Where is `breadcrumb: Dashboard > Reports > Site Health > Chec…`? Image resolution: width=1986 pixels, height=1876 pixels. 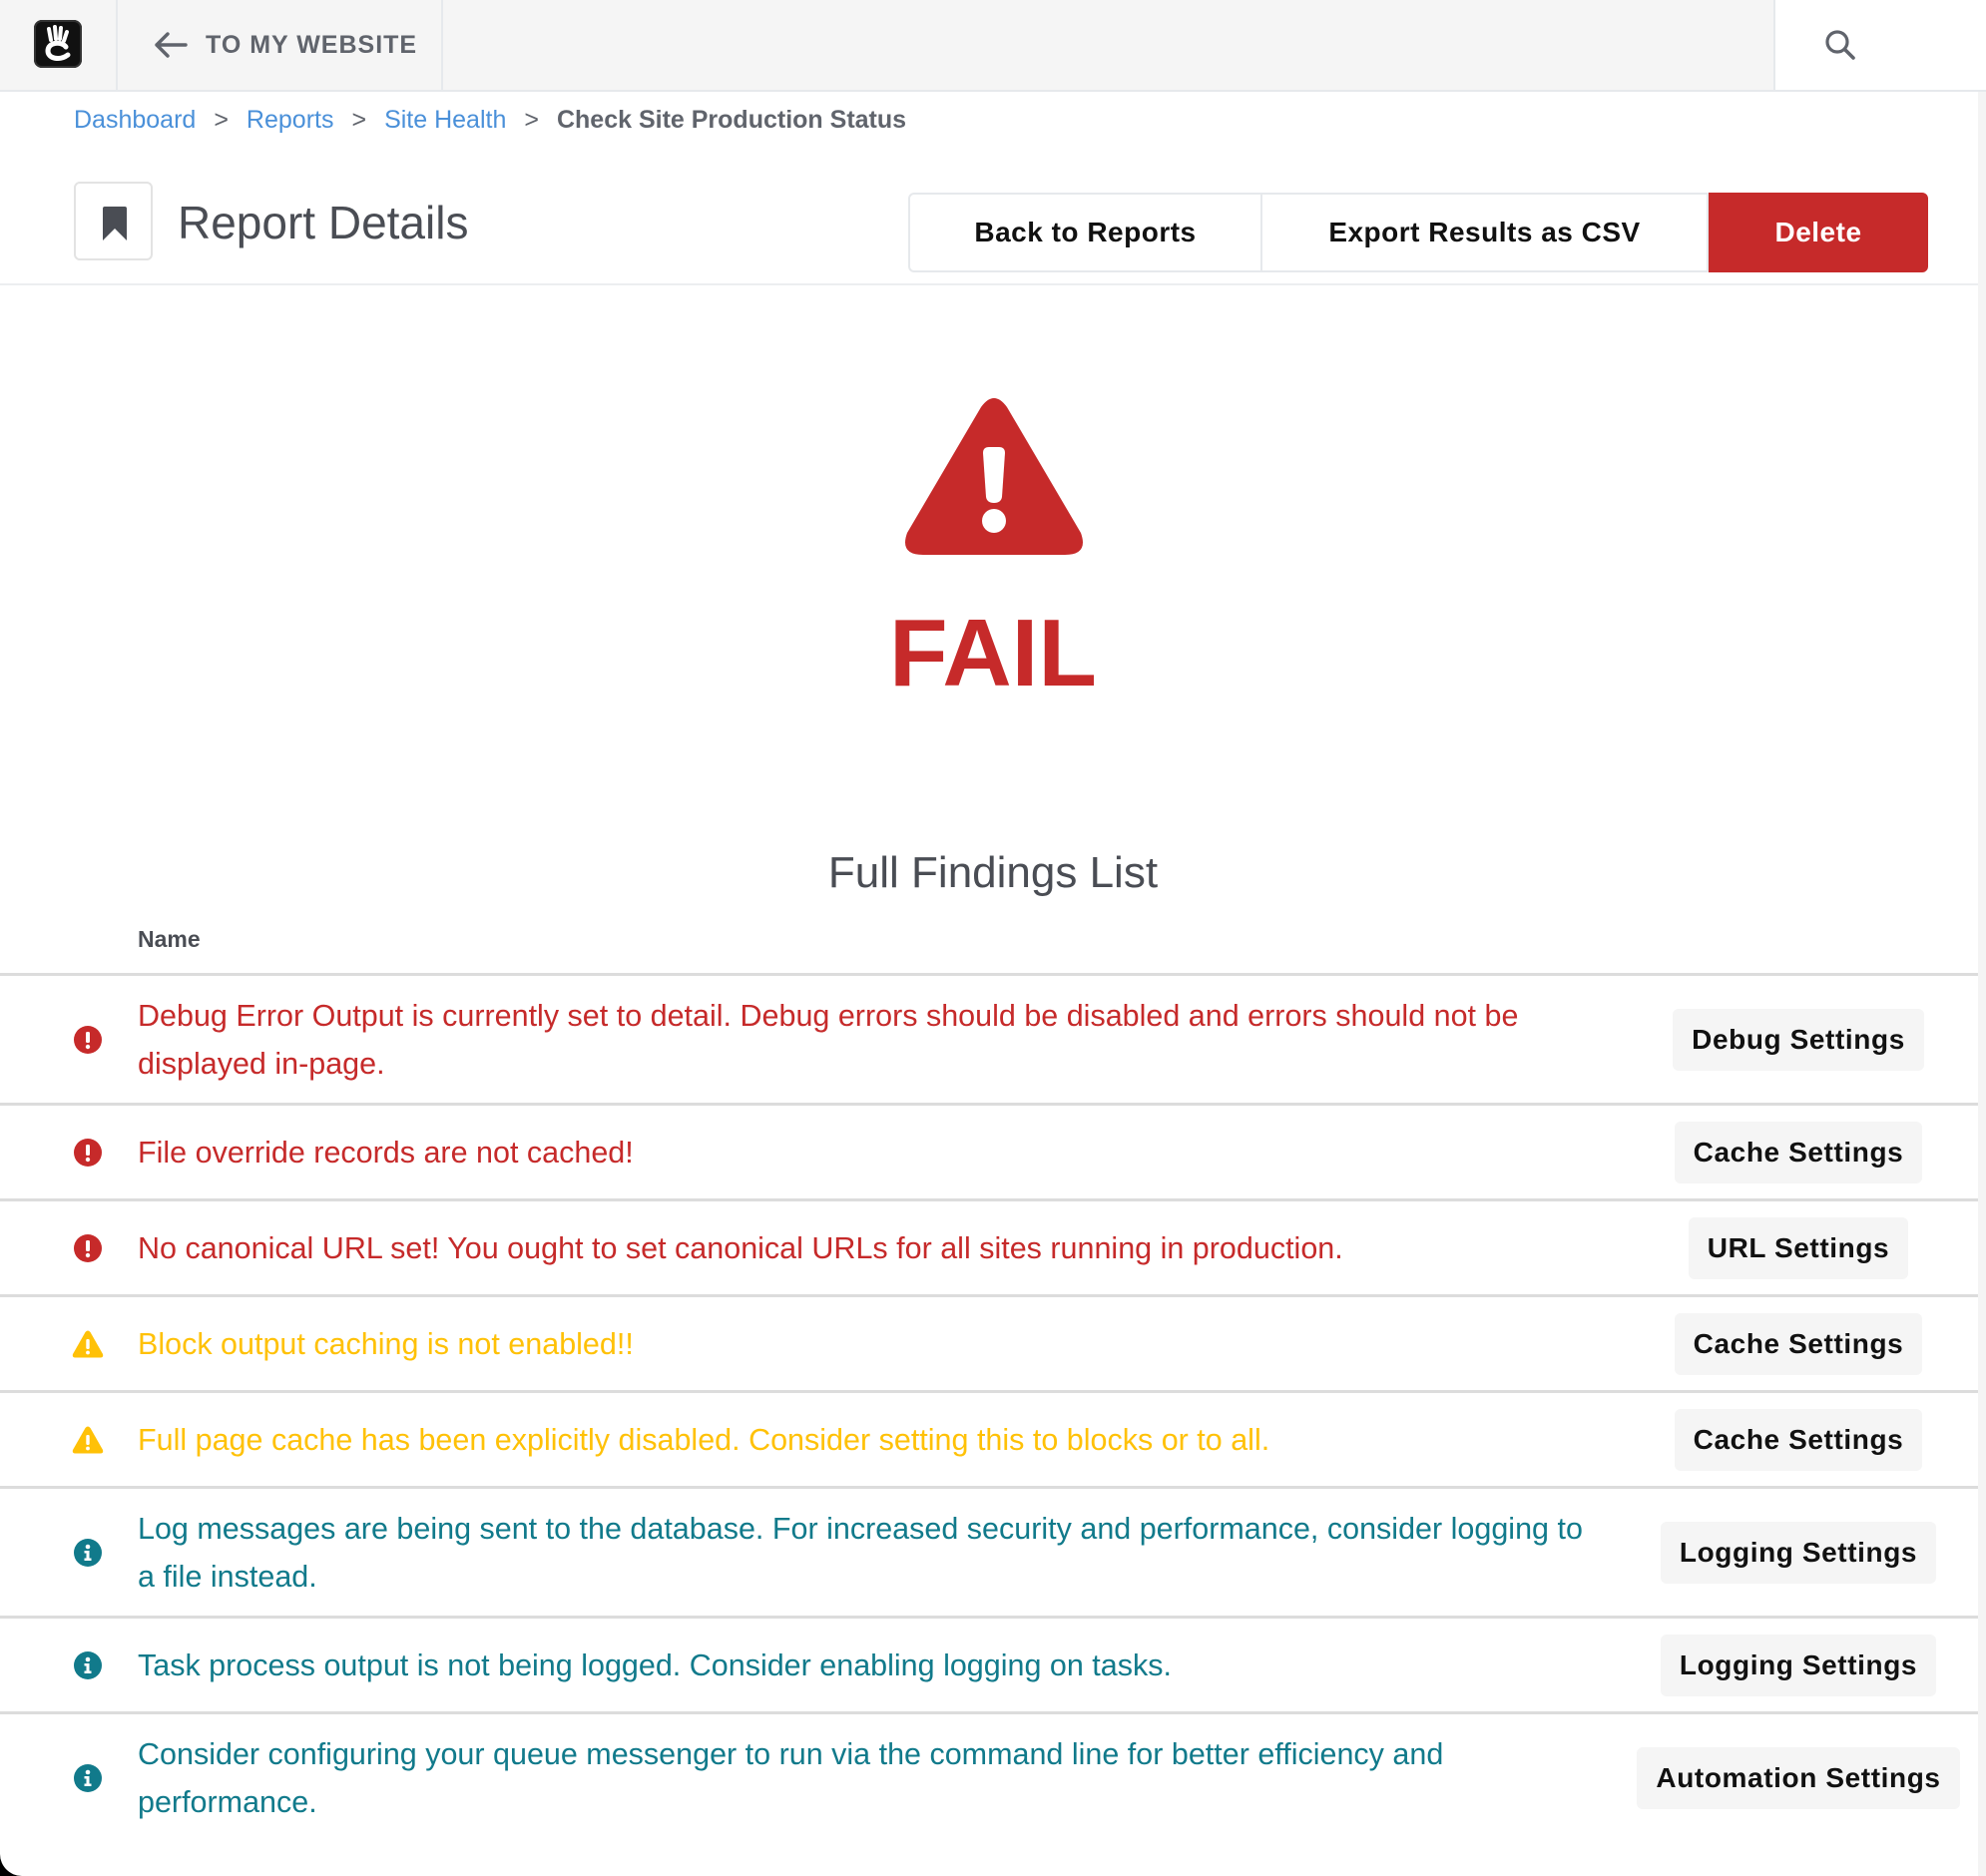
breadcrumb: Dashboard > Reports > Site Health > Chec… is located at coordinates (490, 120).